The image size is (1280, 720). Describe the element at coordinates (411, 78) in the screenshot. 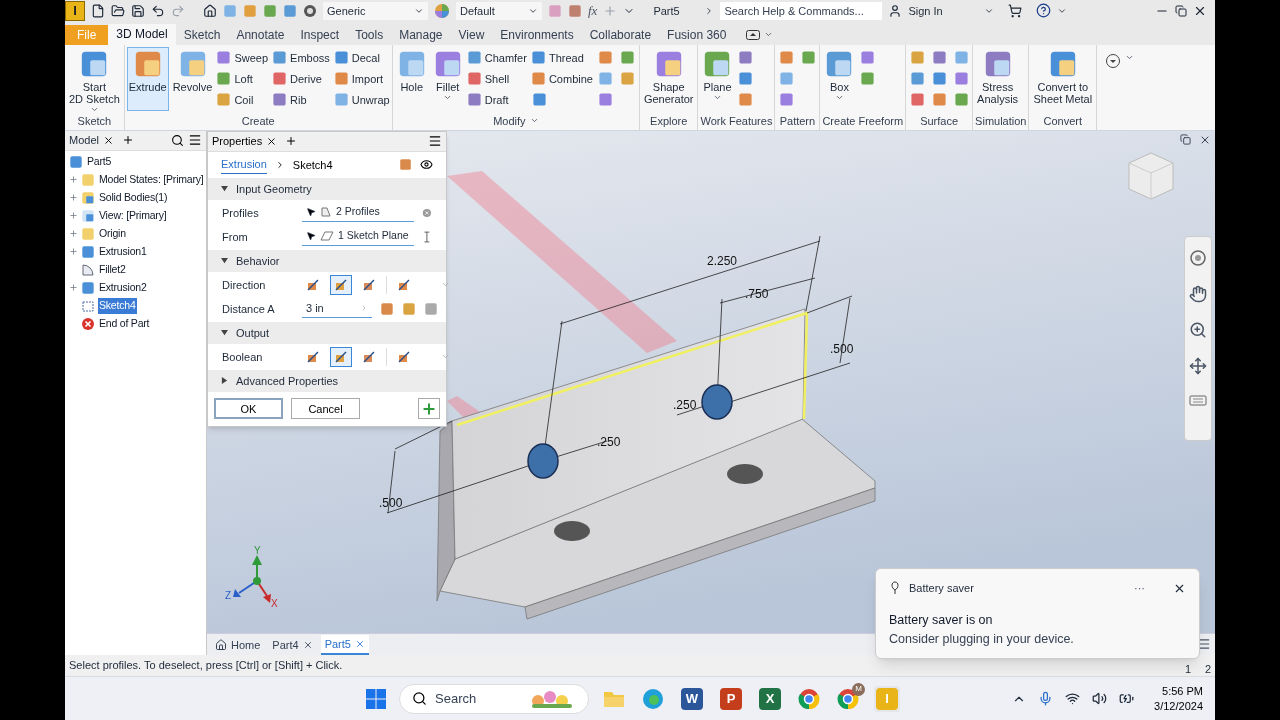

I see `ribbon-button: Hole` at that location.